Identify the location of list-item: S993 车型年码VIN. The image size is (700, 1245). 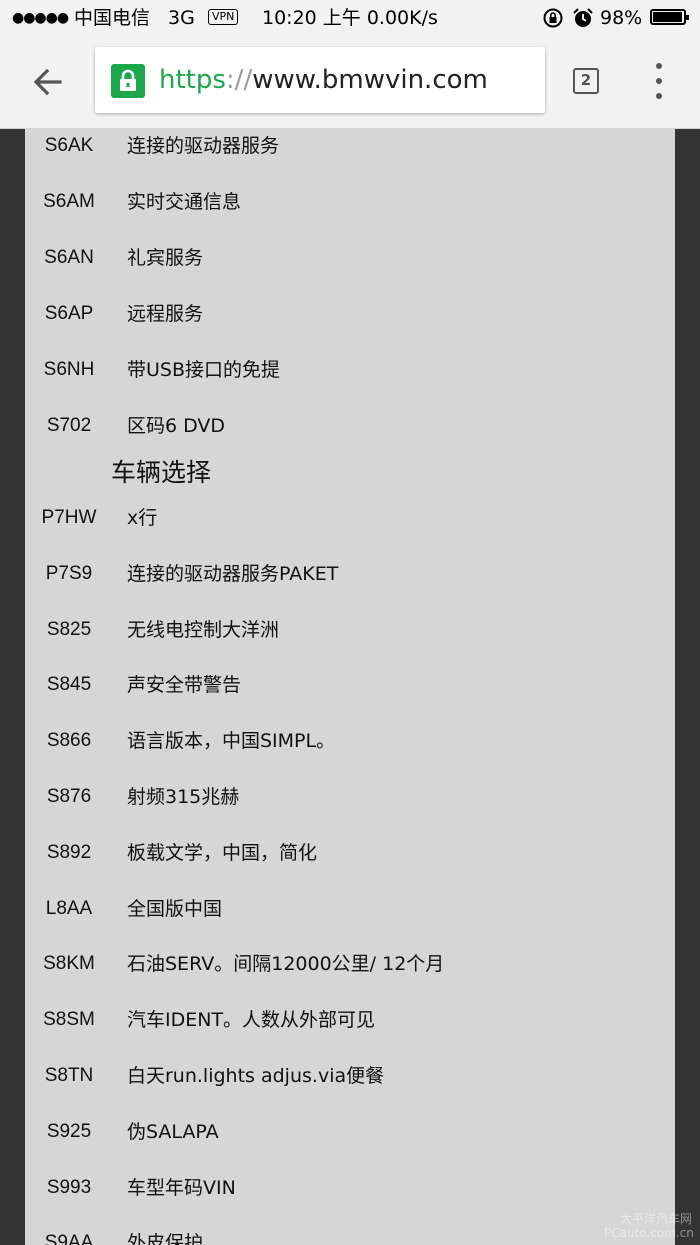
(350, 1190).